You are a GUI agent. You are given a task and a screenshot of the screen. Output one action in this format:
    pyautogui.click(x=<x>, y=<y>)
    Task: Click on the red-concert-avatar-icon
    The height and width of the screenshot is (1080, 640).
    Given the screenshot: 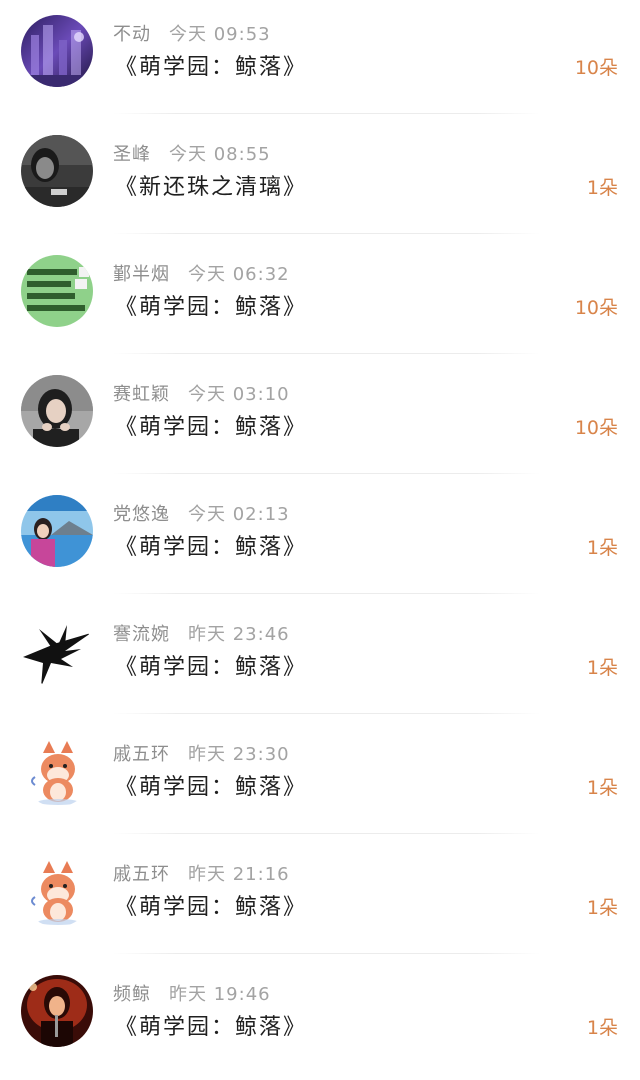 What is the action you would take?
    pyautogui.click(x=57, y=1011)
    